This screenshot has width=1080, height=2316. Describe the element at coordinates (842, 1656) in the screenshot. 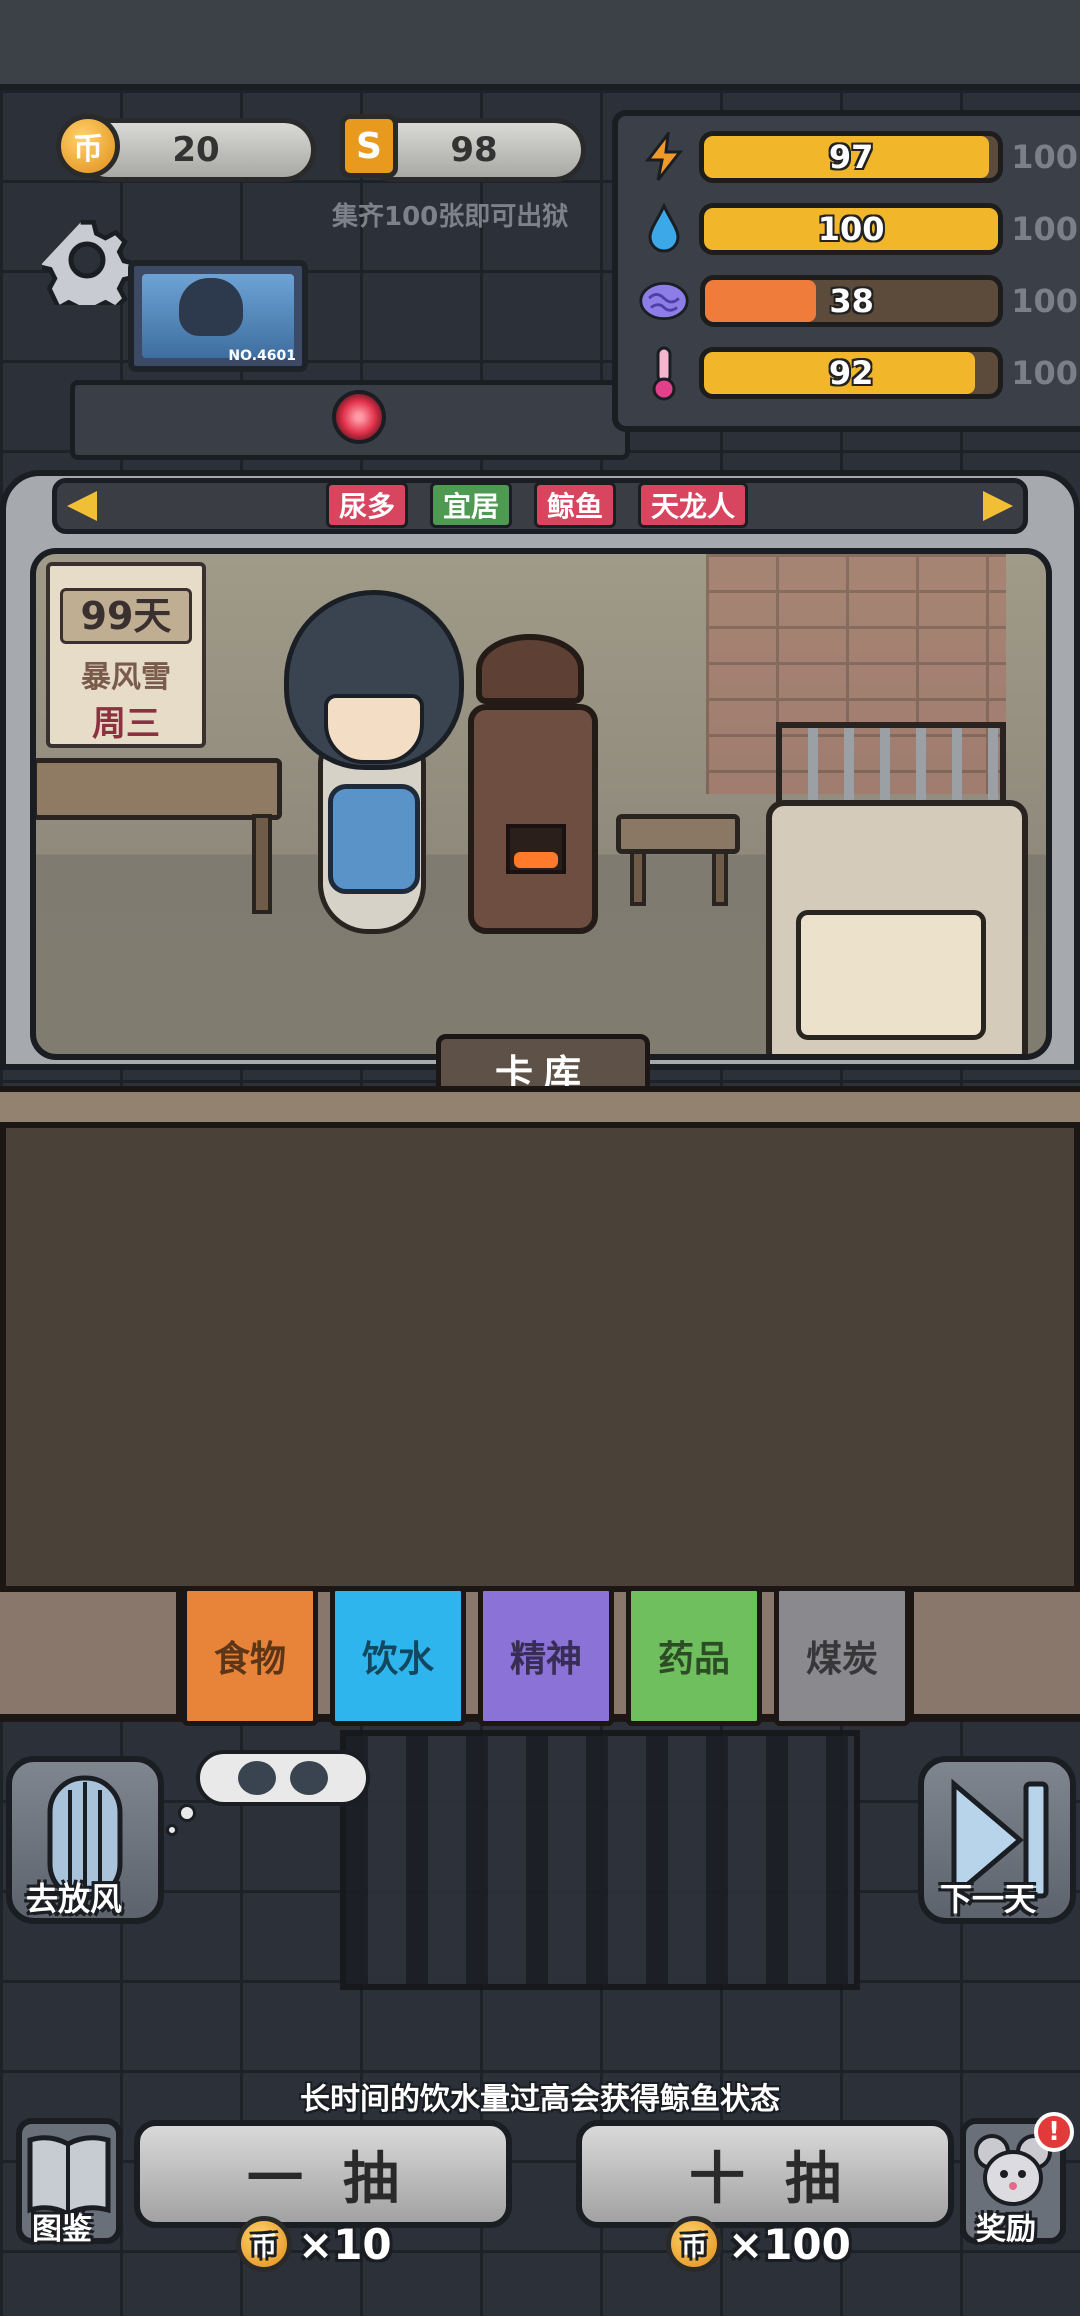

I see `category-coal: 煤炭` at that location.